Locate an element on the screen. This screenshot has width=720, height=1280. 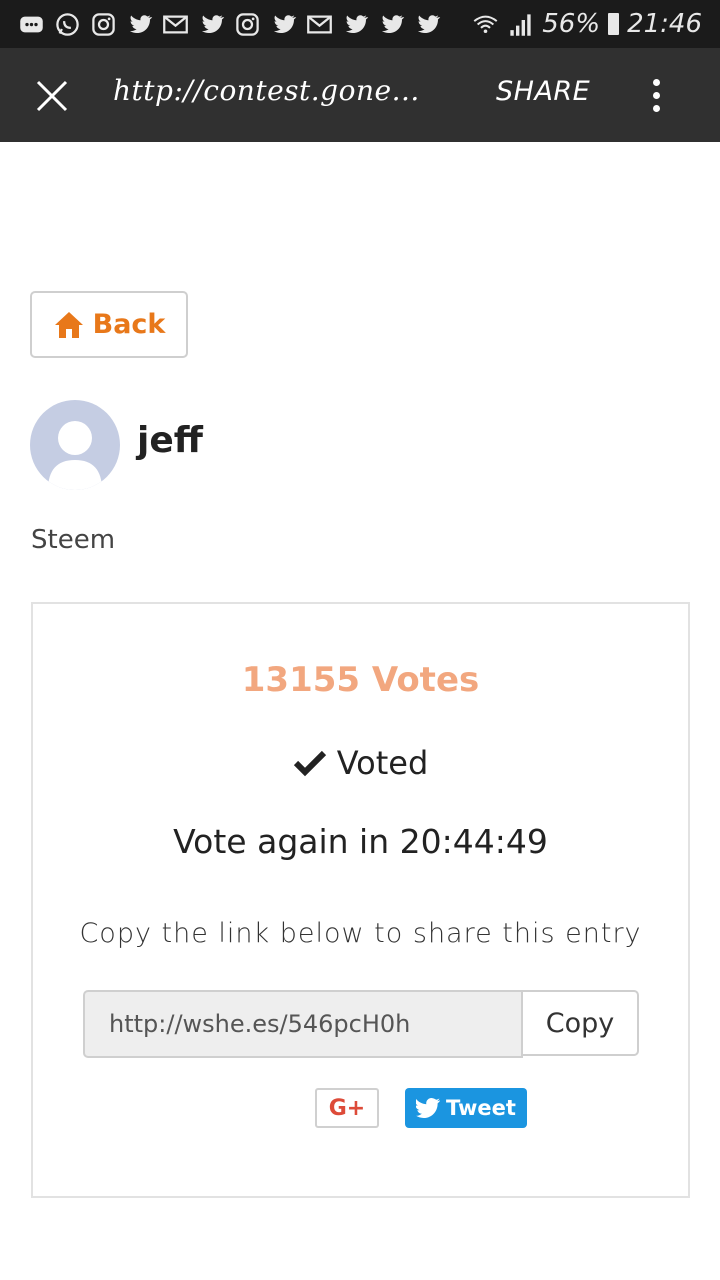
avatar is located at coordinates (75, 445).